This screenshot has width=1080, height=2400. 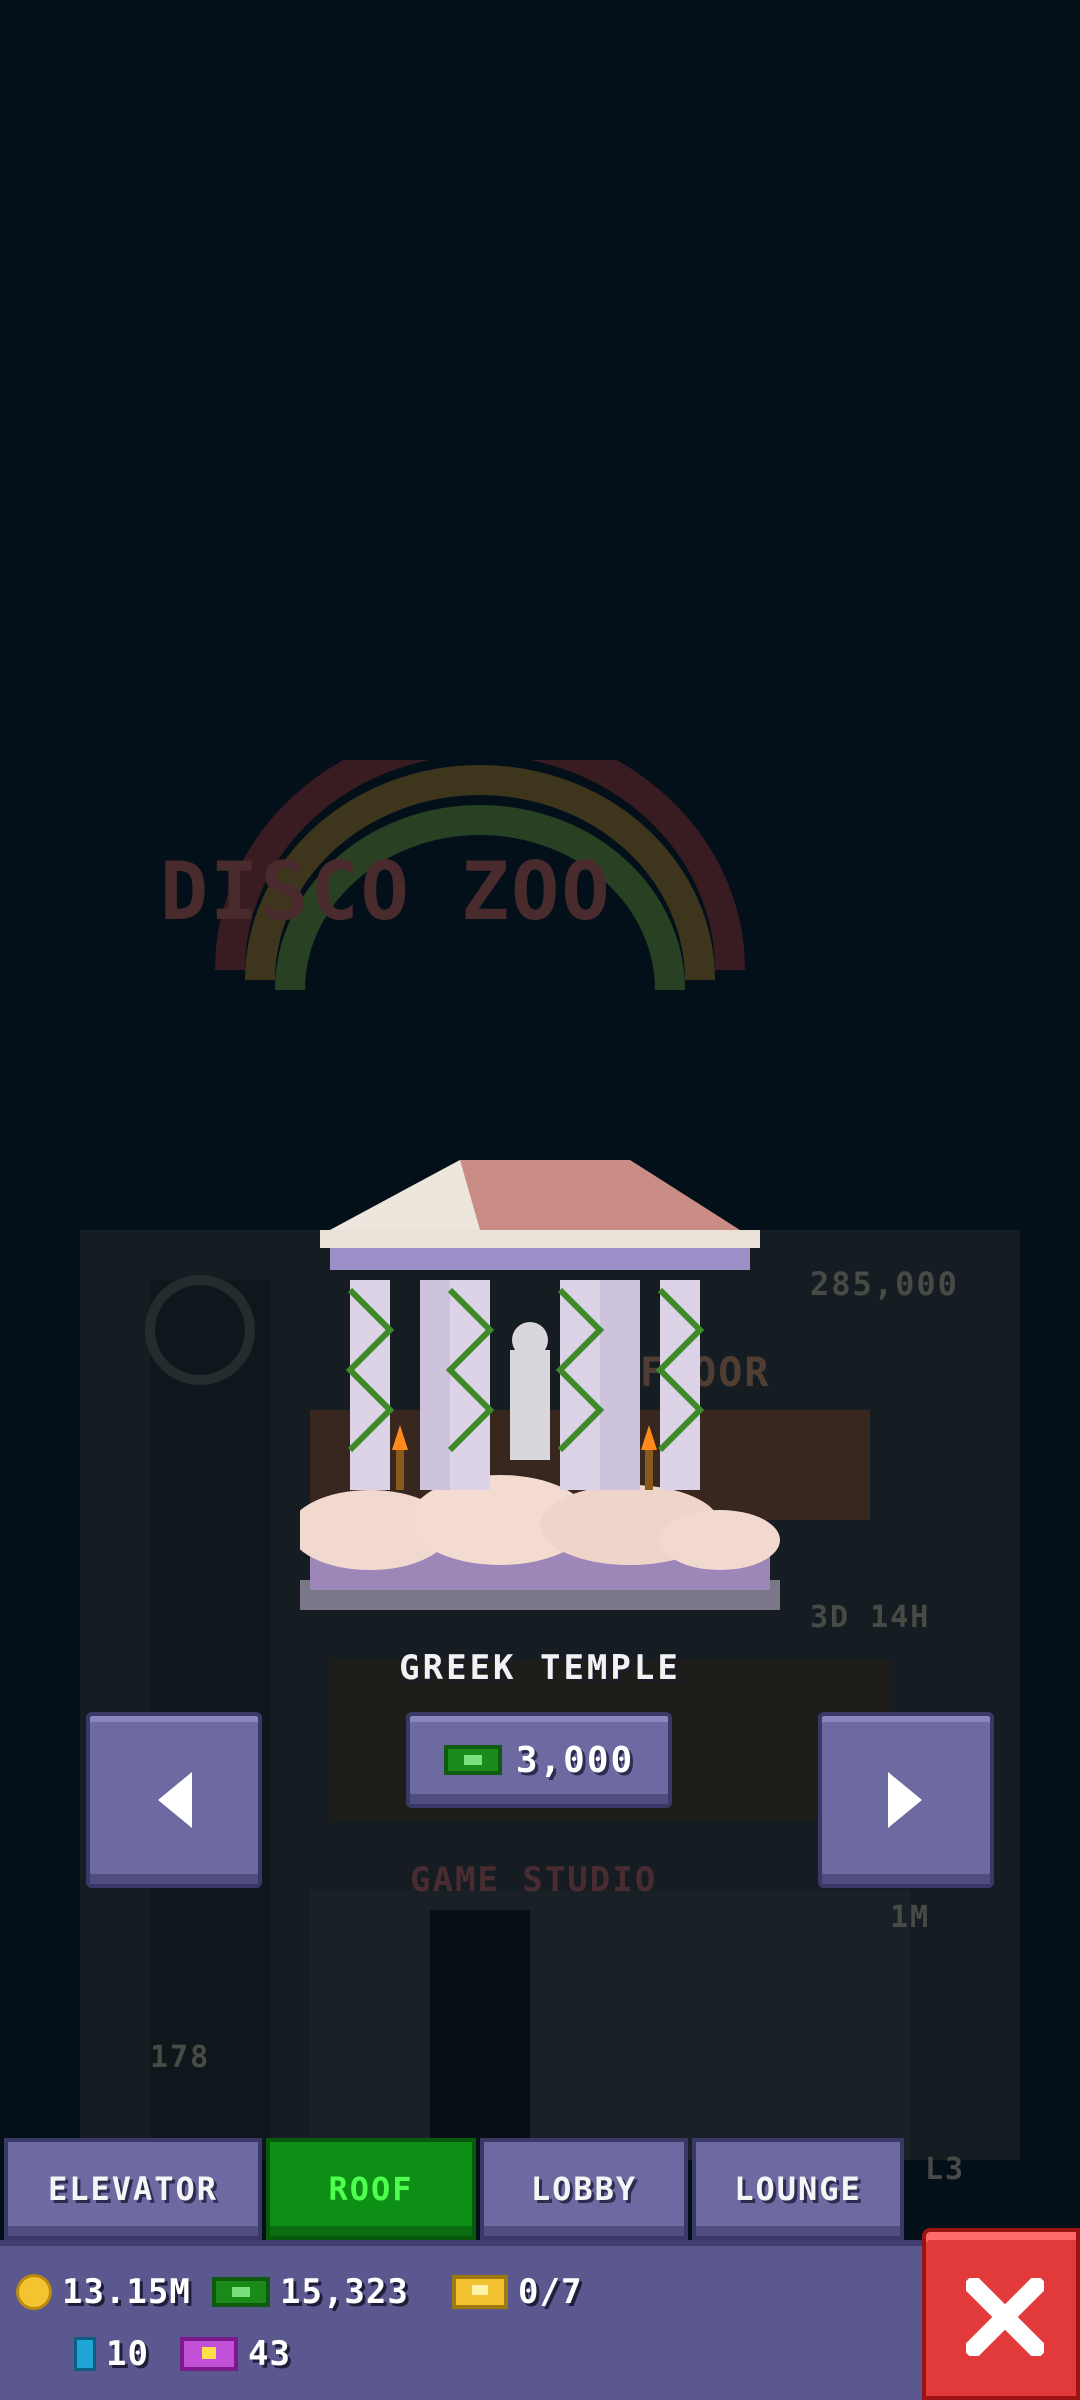 What do you see at coordinates (85, 2354) in the screenshot?
I see `elevator-icon` at bounding box center [85, 2354].